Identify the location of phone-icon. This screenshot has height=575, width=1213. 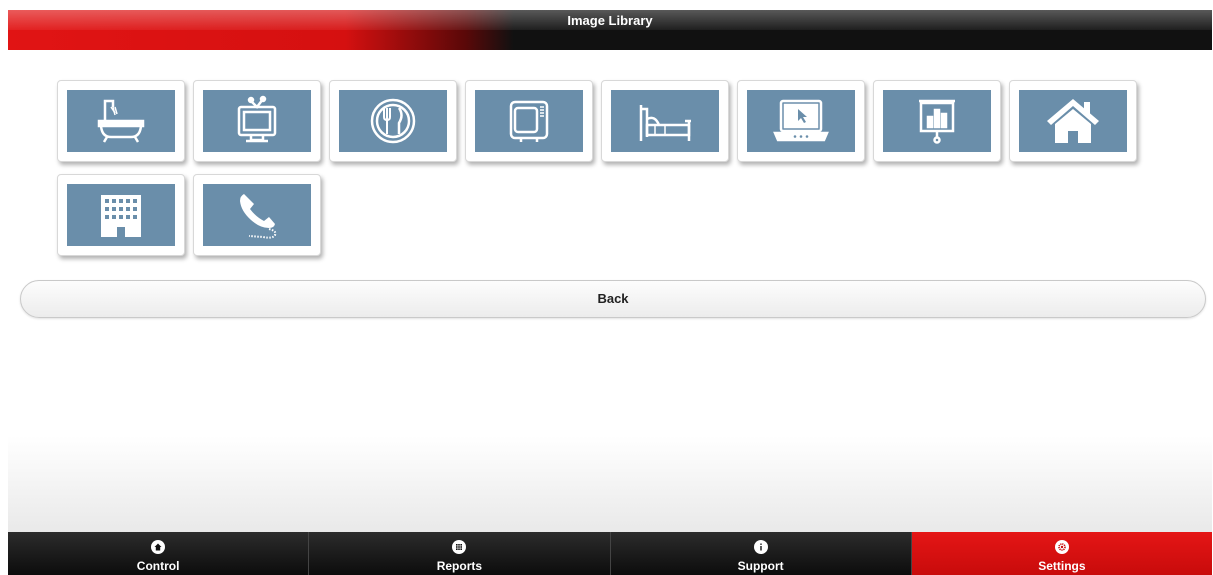
(258, 216).